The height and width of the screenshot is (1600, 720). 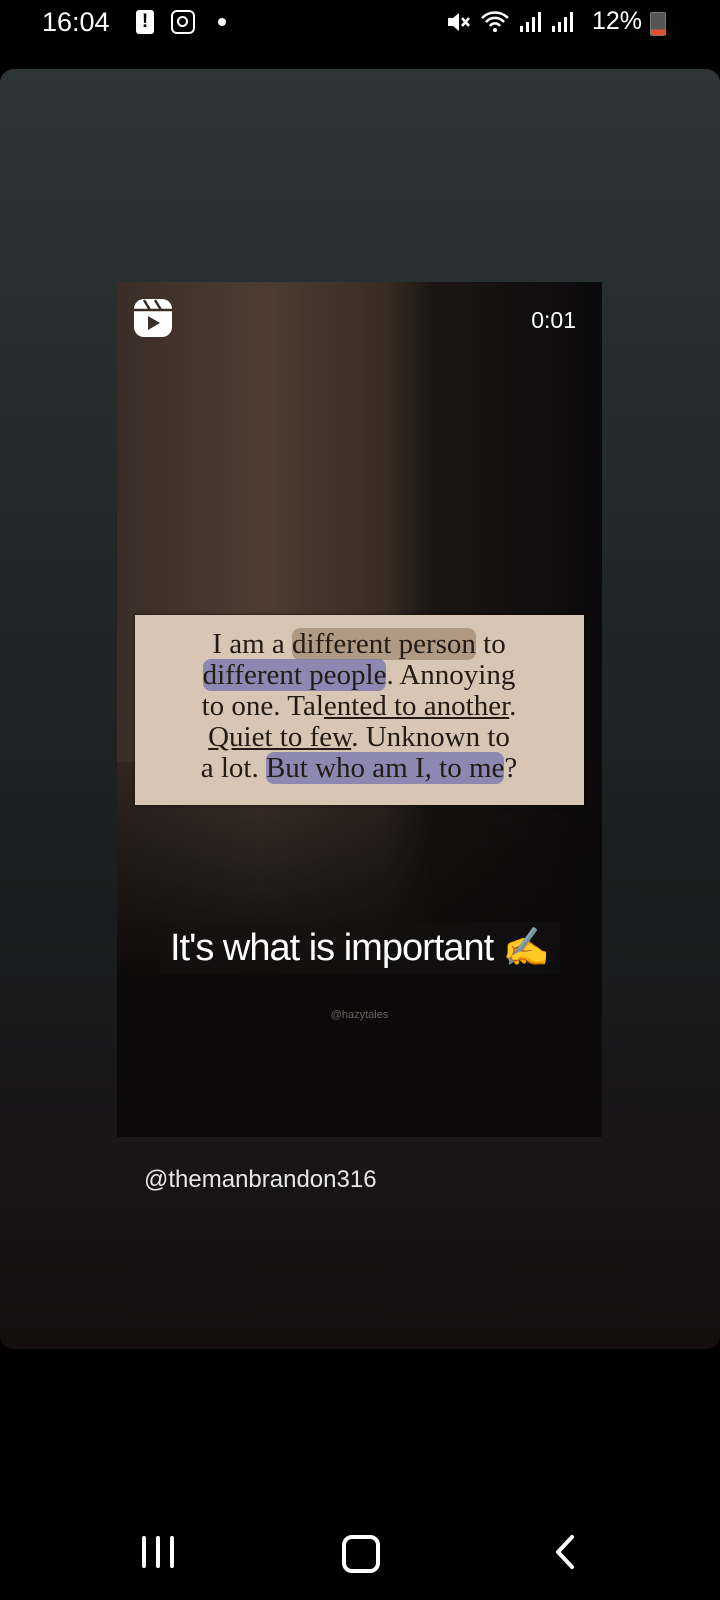 I want to click on quote-line3-pre: to one. Tal, so click(x=262, y=706).